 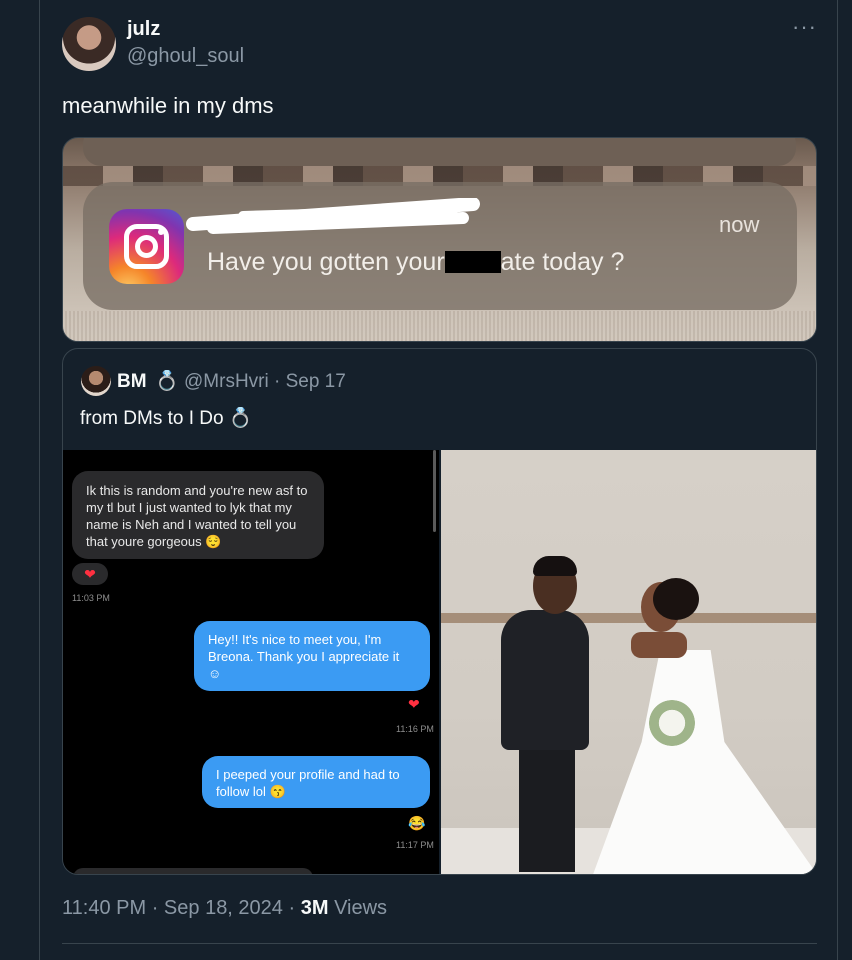 What do you see at coordinates (417, 823) in the screenshot?
I see `laughing-emoji-icon: 😂` at bounding box center [417, 823].